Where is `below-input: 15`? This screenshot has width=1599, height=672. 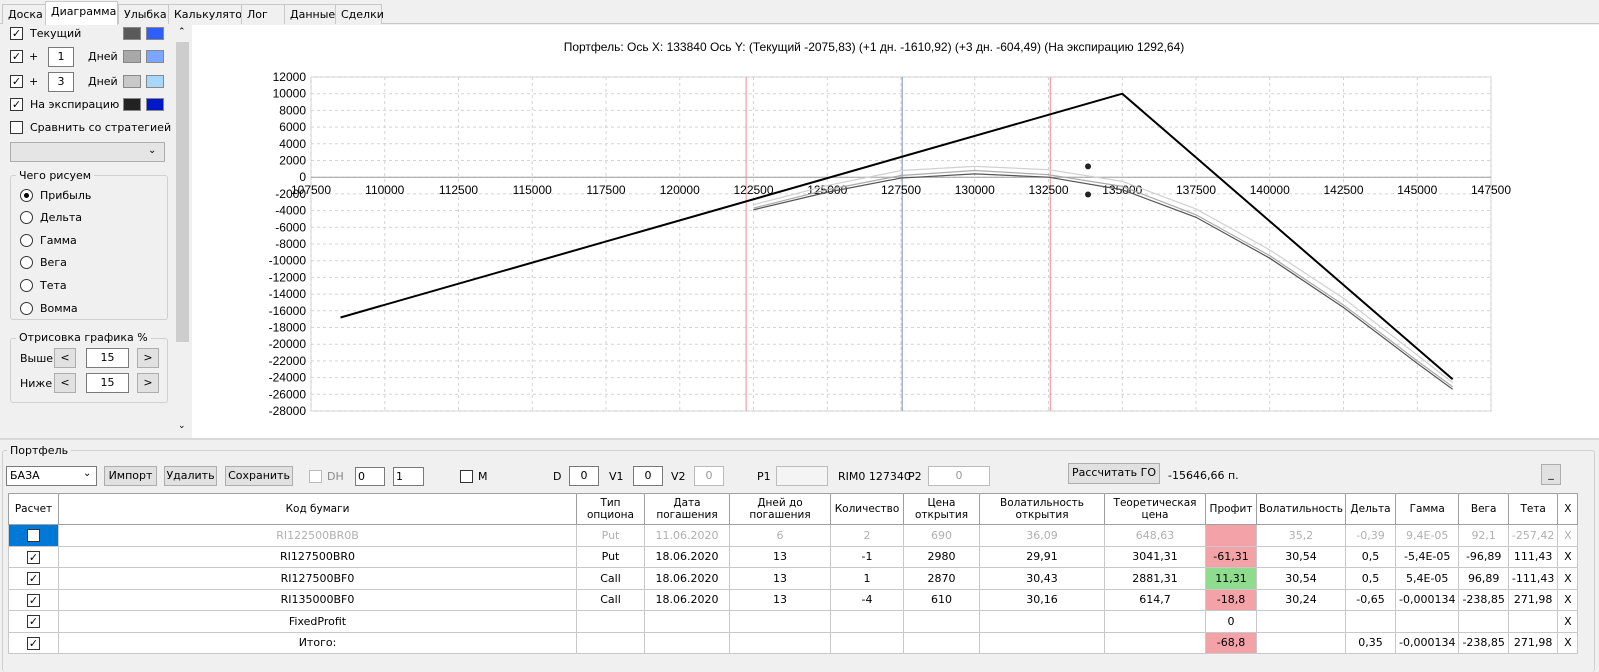 below-input: 15 is located at coordinates (107, 383).